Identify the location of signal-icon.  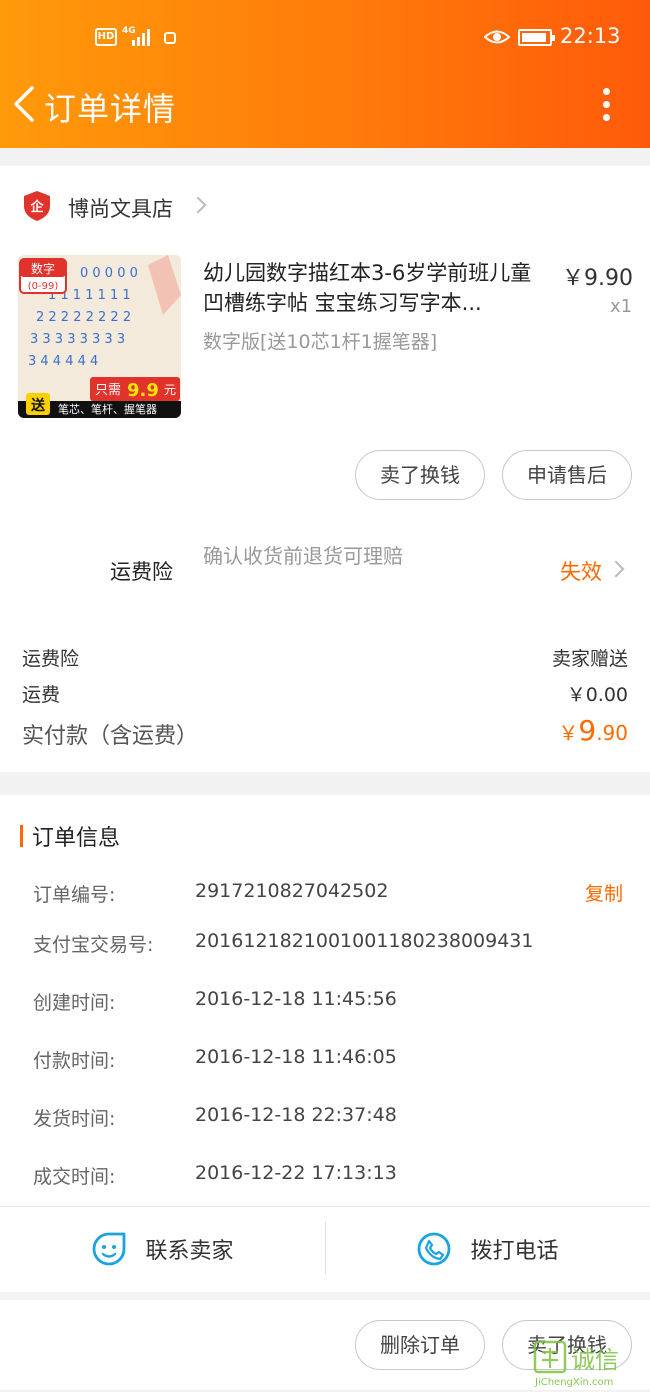
(141, 37).